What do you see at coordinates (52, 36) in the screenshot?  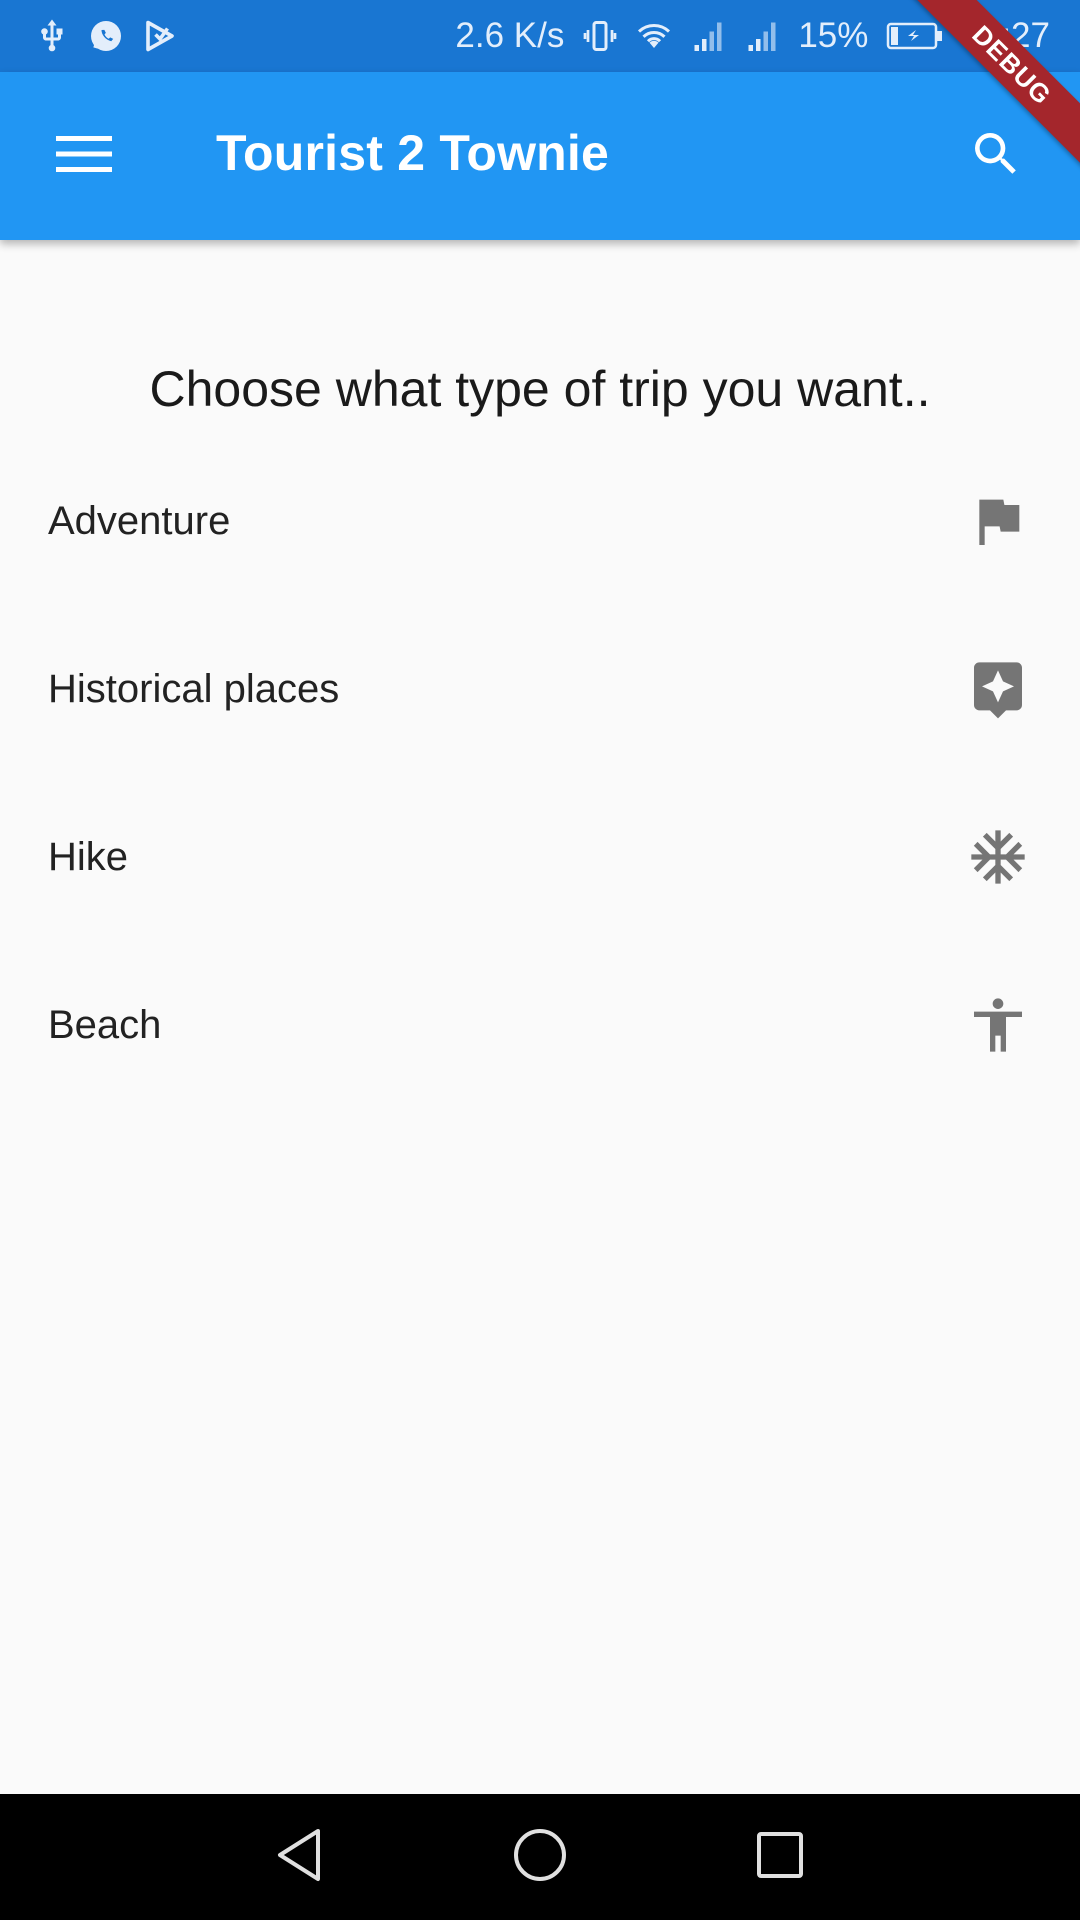 I see `usb-icon` at bounding box center [52, 36].